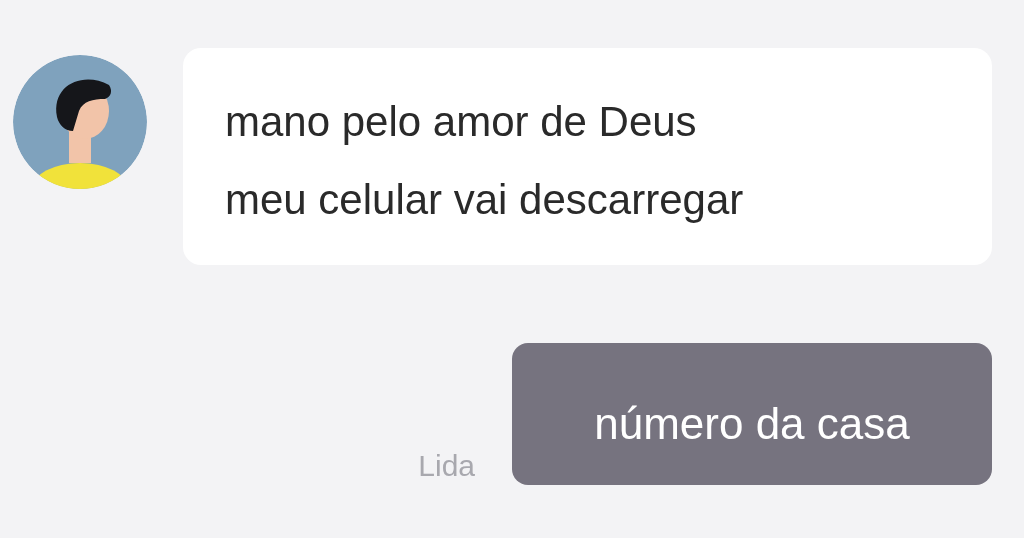  I want to click on avatar-icon, so click(80, 122).